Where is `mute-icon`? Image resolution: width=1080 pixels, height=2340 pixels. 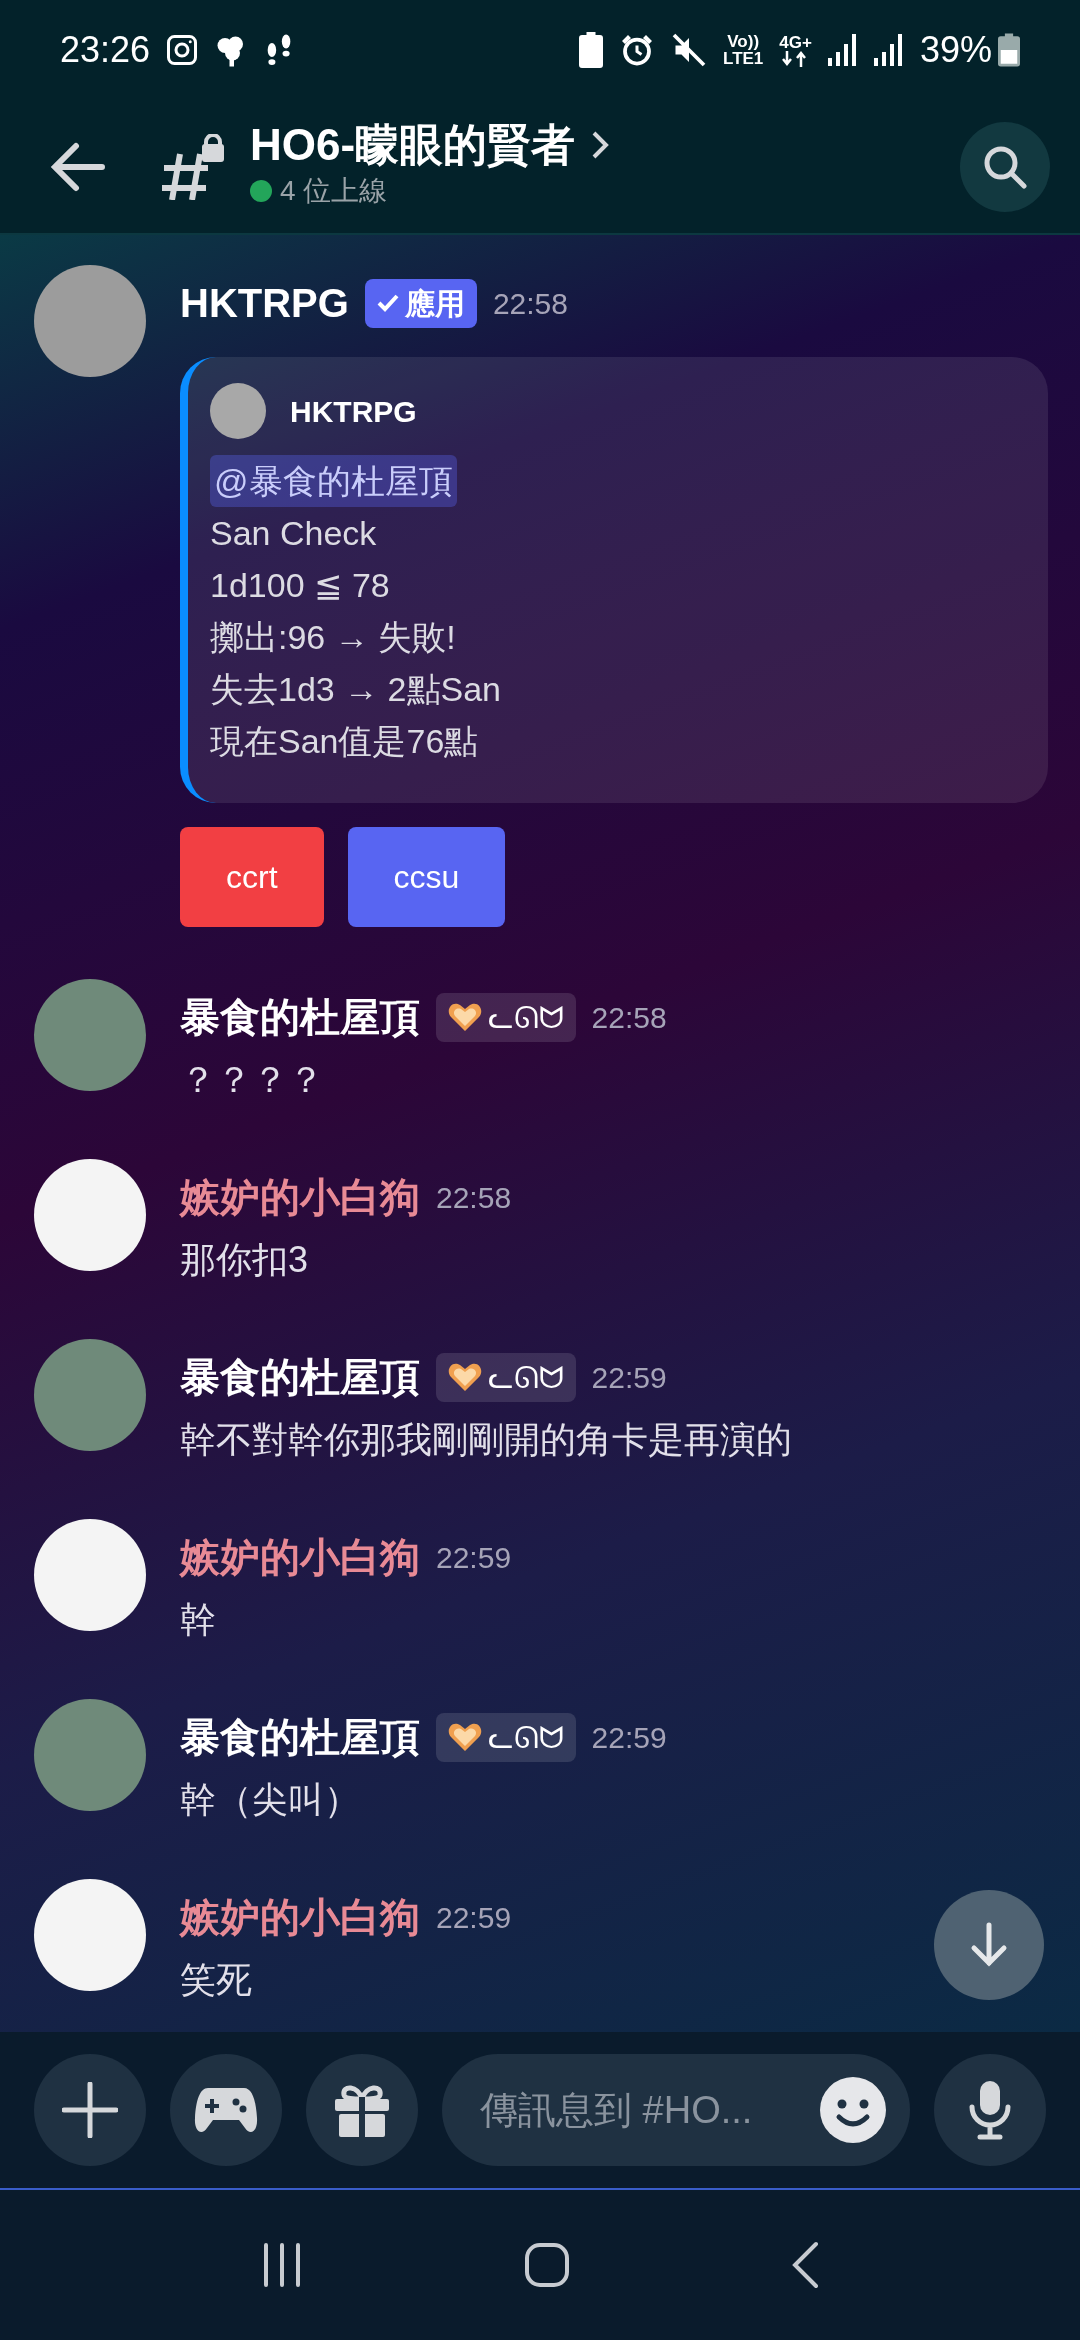
mute-icon is located at coordinates (689, 50).